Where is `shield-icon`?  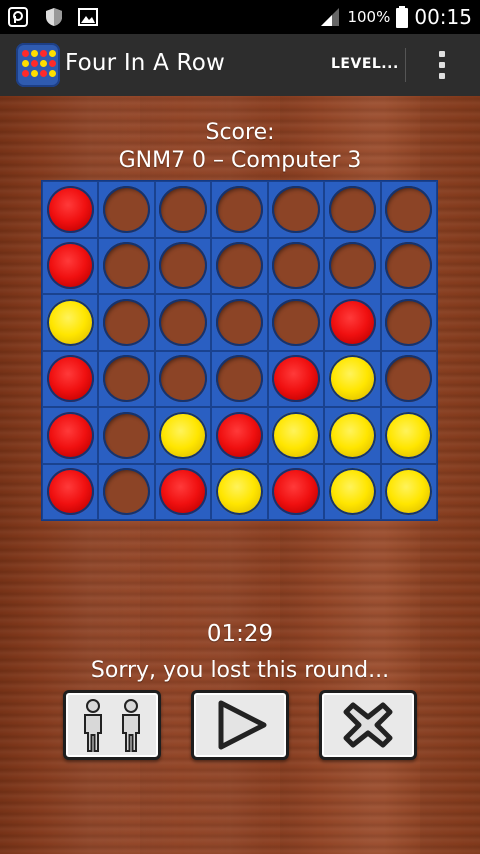 shield-icon is located at coordinates (54, 17).